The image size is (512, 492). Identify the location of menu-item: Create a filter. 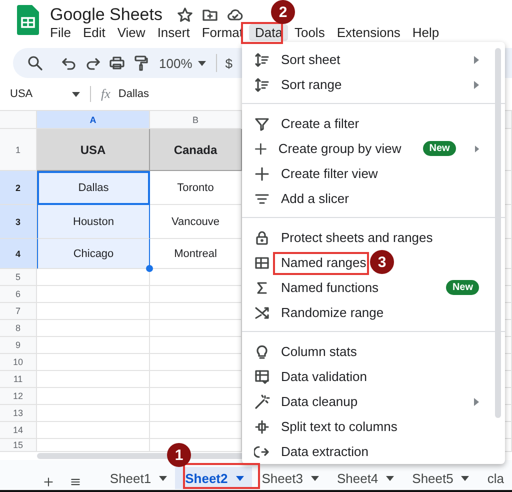
(320, 123).